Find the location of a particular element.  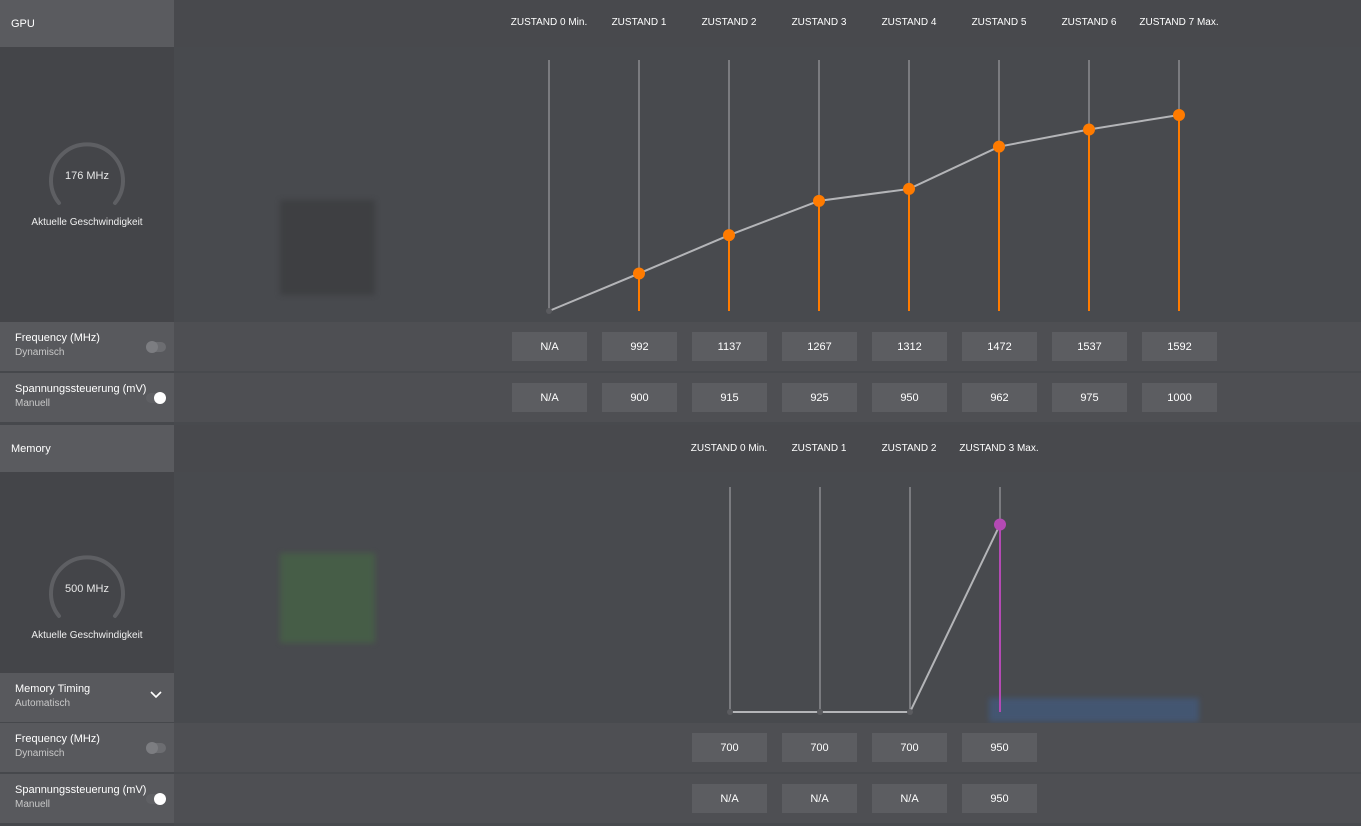

gpu-state-2-point is located at coordinates (729, 235).